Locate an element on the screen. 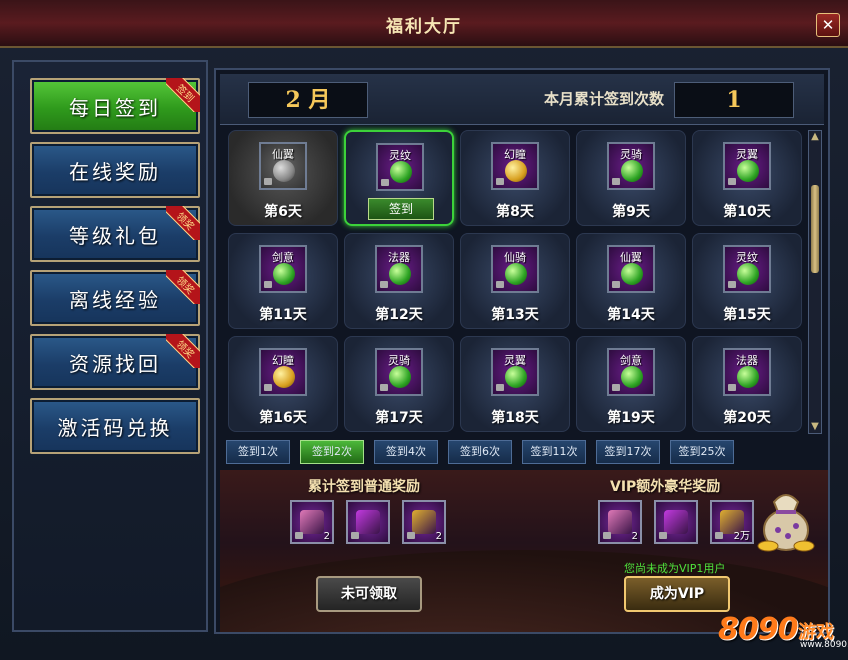  sidebar-item-label: 每日签到 is located at coordinates (115, 107).